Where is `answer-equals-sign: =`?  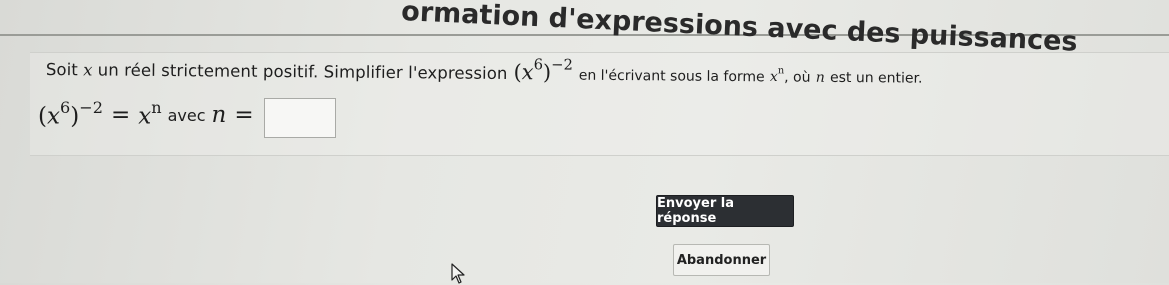 answer-equals-sign: = is located at coordinates (120, 115).